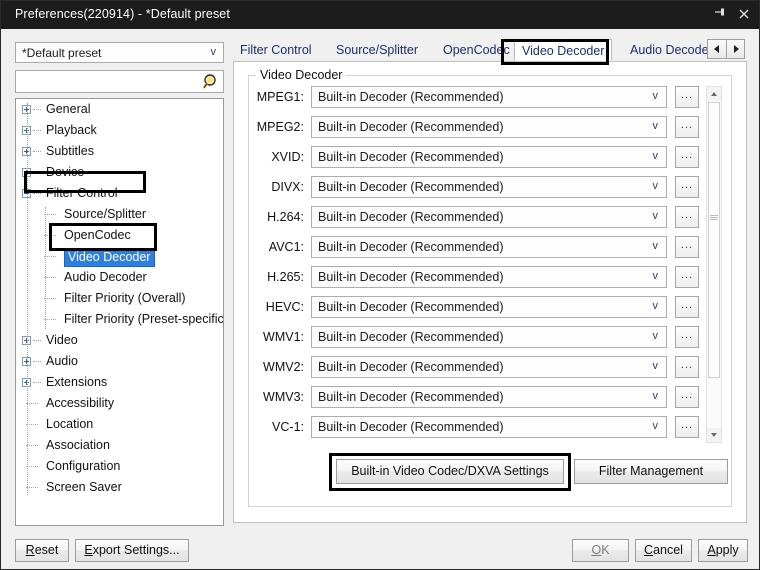  What do you see at coordinates (46, 550) in the screenshot?
I see `reset-post: eset` at bounding box center [46, 550].